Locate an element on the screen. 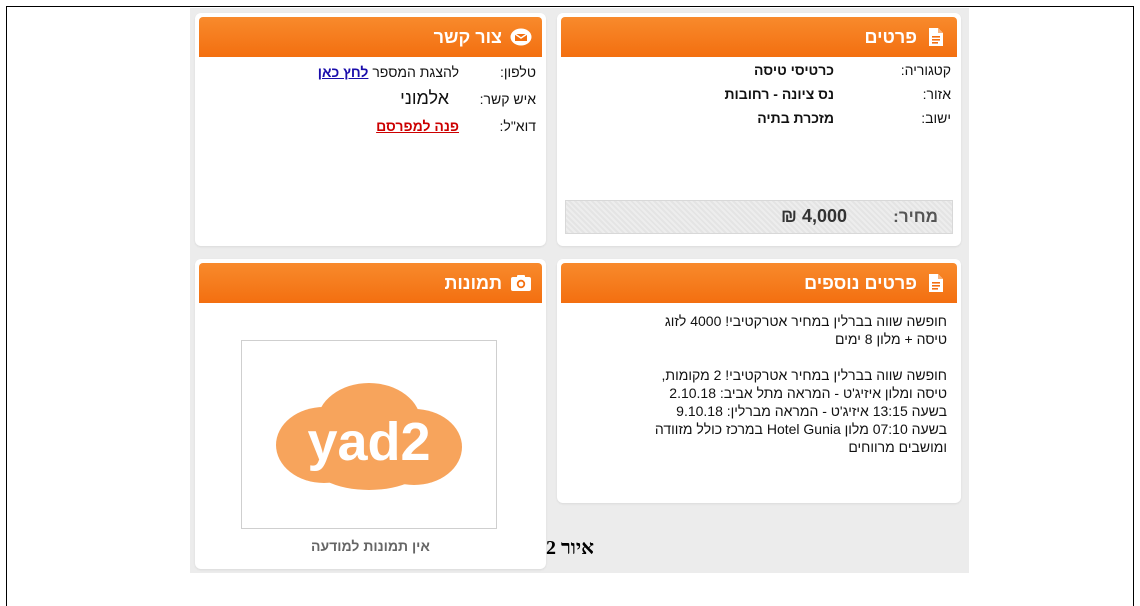 This screenshot has height=606, width=1140. price-bar: מחיר: 4,000 ₪ is located at coordinates (759, 217).